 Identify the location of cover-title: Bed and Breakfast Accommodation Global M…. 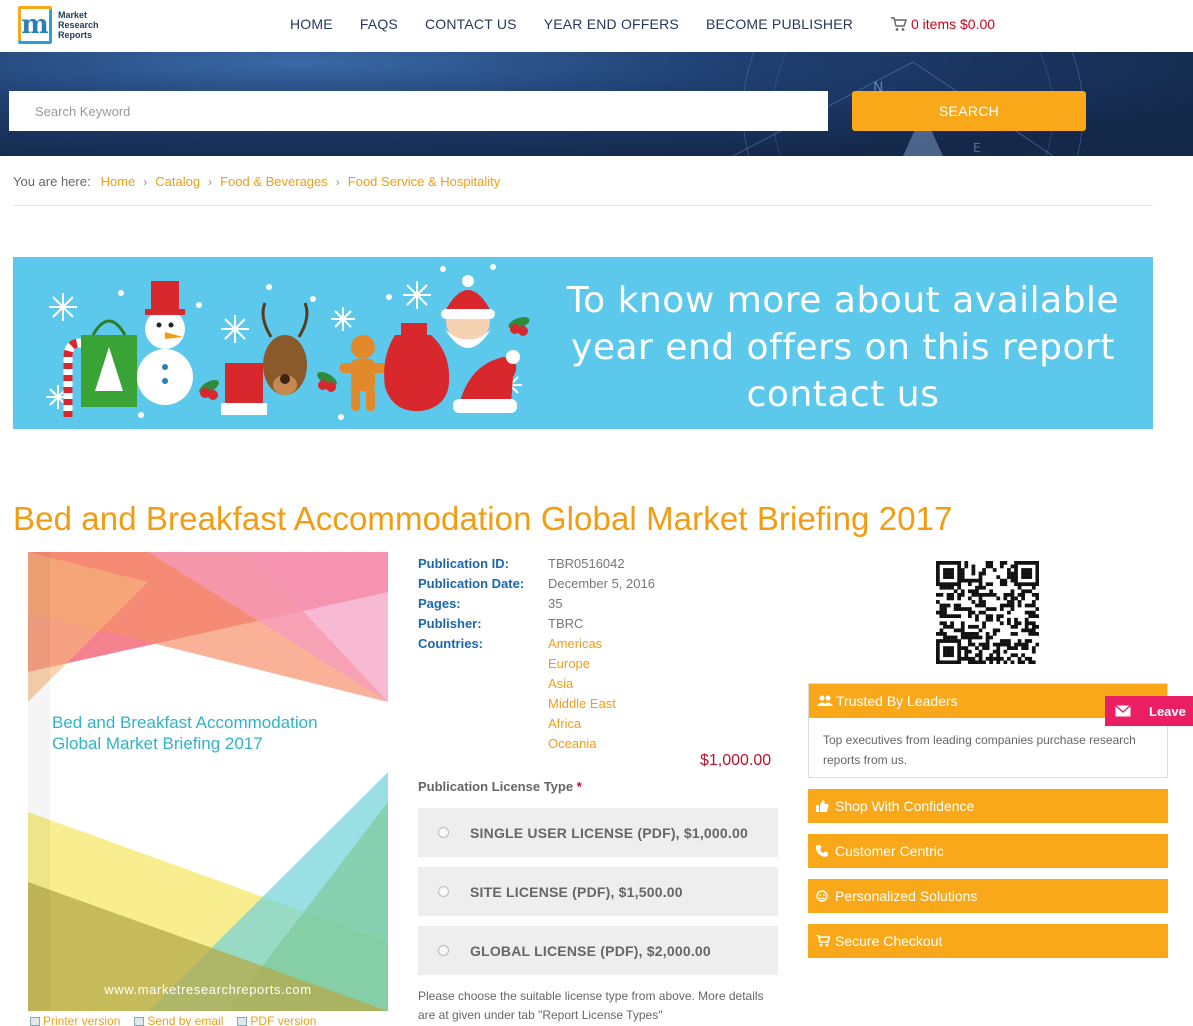
(185, 733).